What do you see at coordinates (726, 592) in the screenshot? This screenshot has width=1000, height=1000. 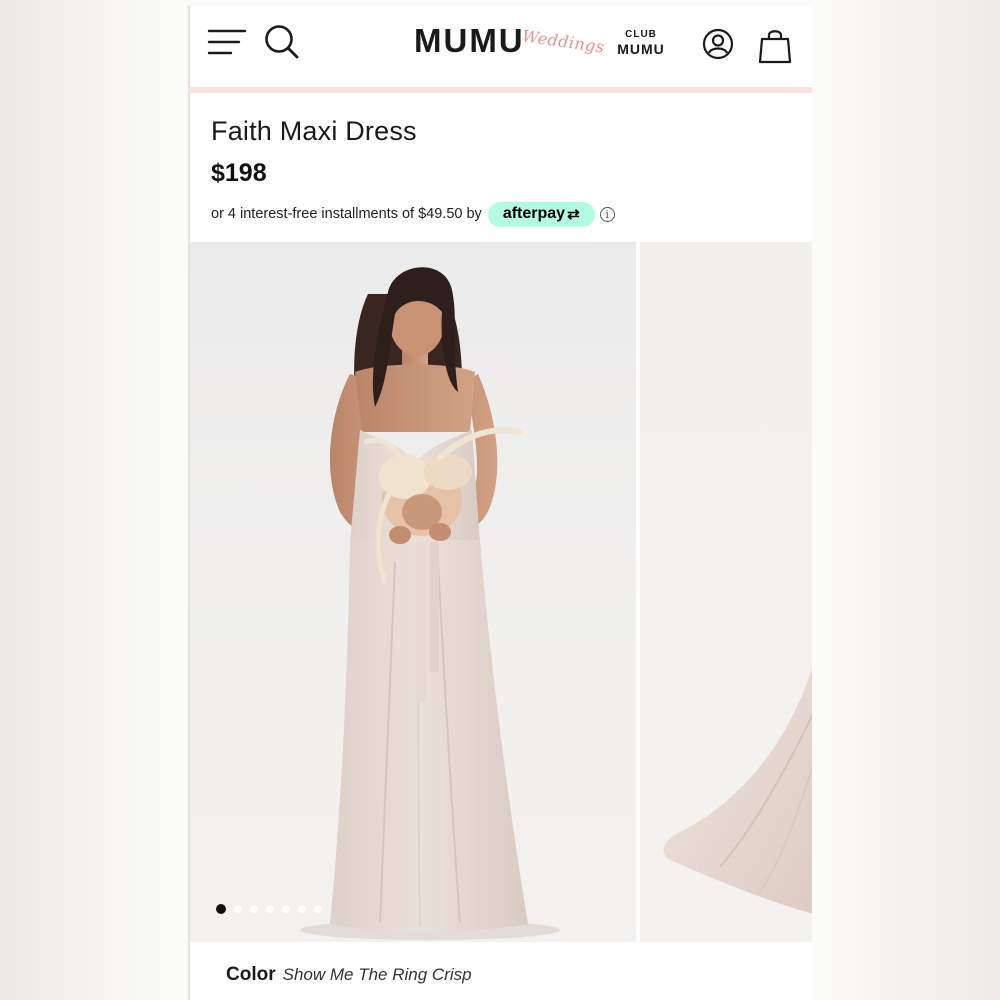 I see `product-image-next` at bounding box center [726, 592].